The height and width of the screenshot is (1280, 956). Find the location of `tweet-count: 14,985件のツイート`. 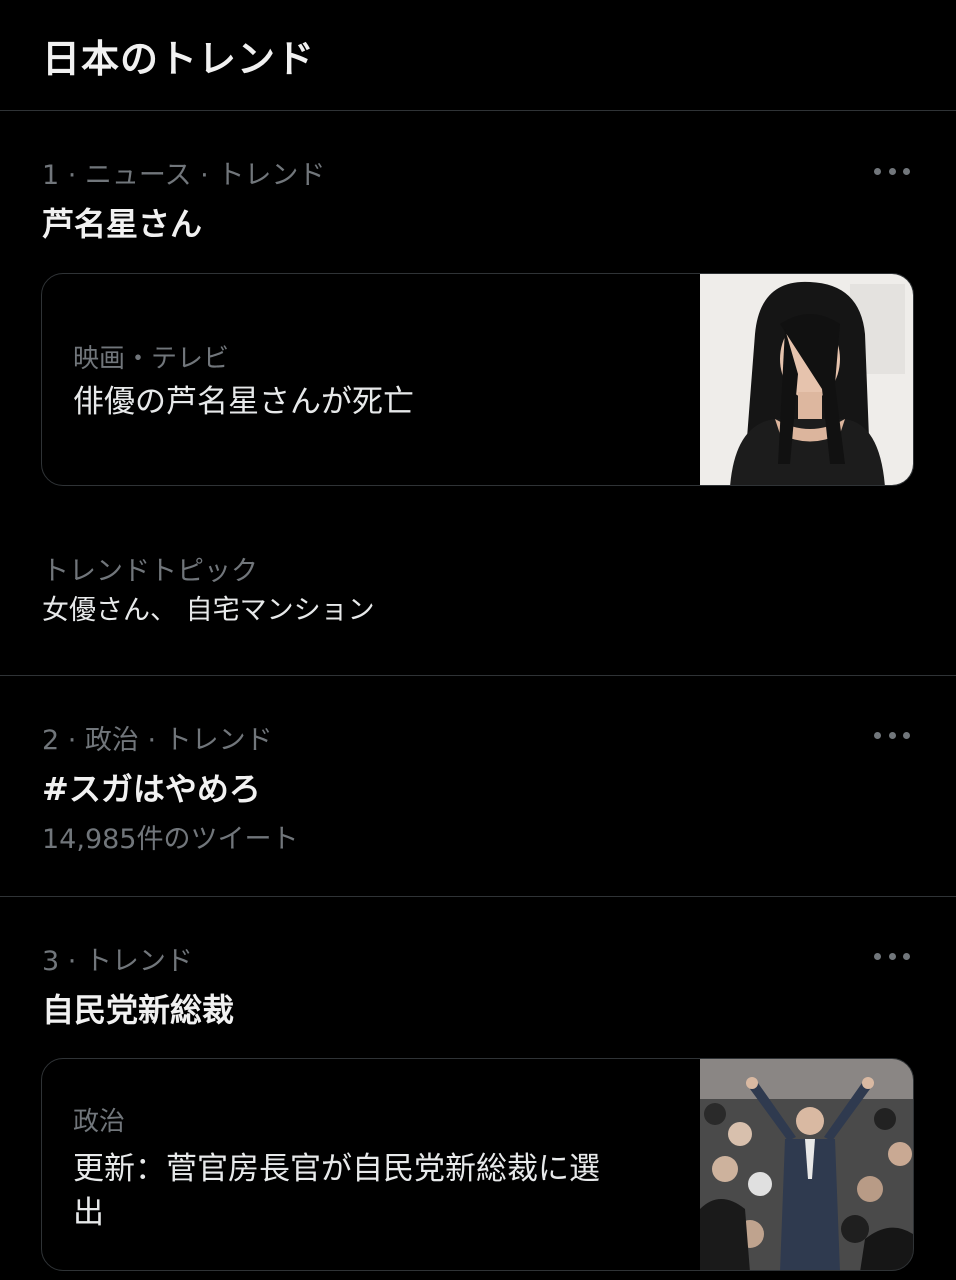

tweet-count: 14,985件のツイート is located at coordinates (170, 839).